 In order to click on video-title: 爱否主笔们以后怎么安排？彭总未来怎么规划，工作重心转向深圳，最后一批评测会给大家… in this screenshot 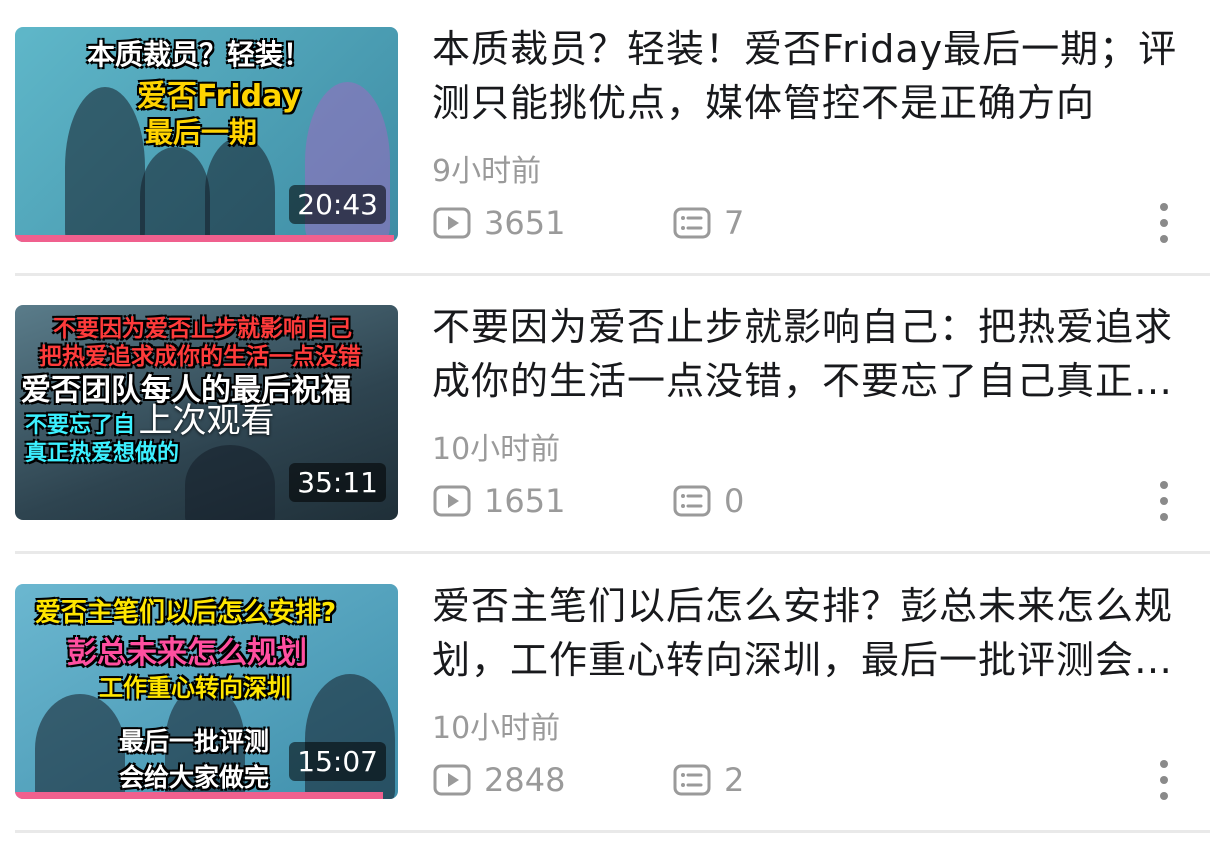, I will do `click(812, 633)`.